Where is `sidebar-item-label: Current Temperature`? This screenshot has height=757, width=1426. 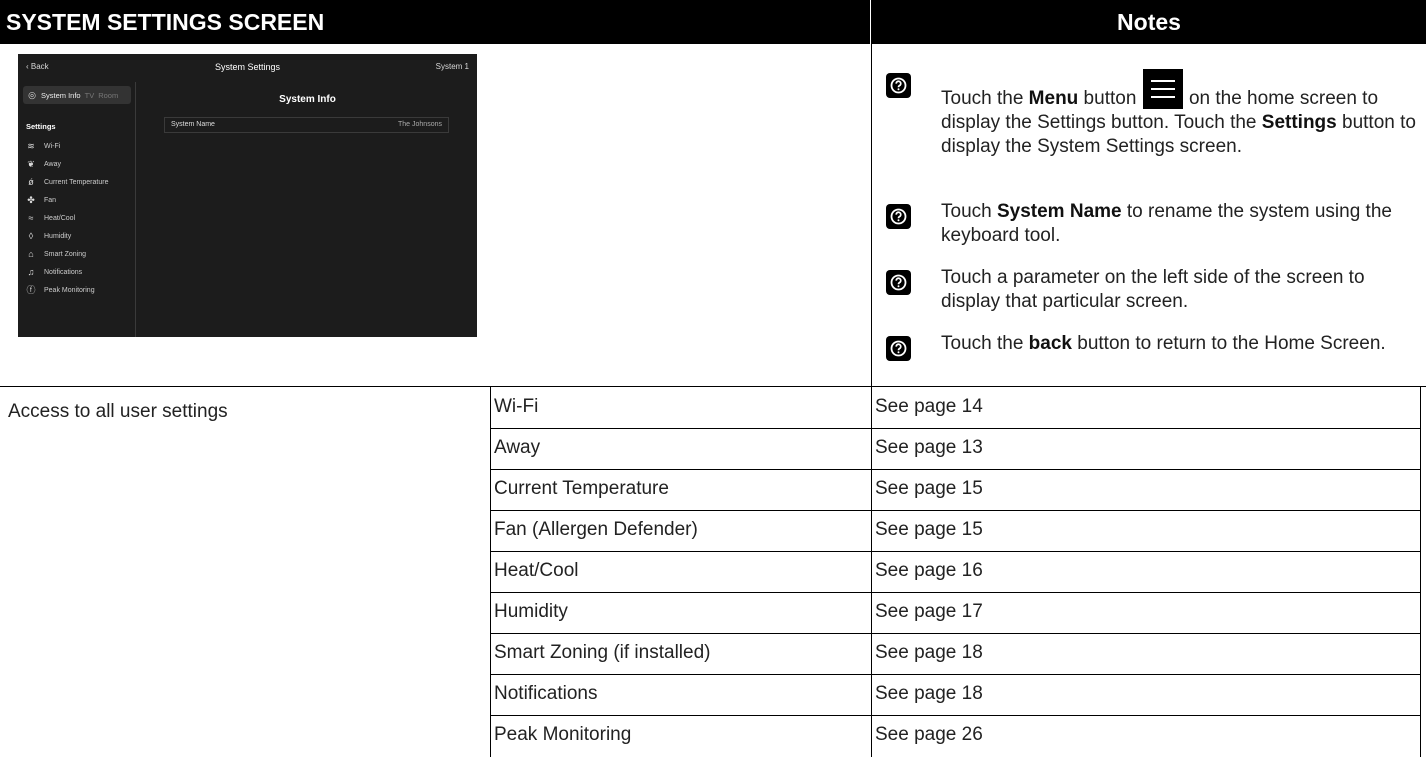
sidebar-item-label: Current Temperature is located at coordinates (76, 182).